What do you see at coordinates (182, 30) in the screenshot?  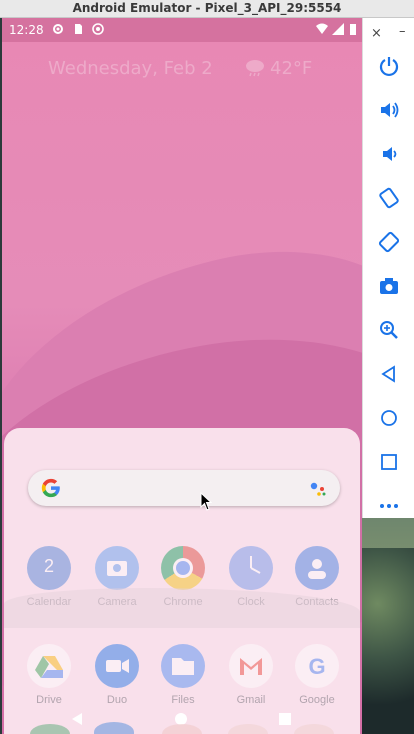 I see `status-bar: 12:28` at bounding box center [182, 30].